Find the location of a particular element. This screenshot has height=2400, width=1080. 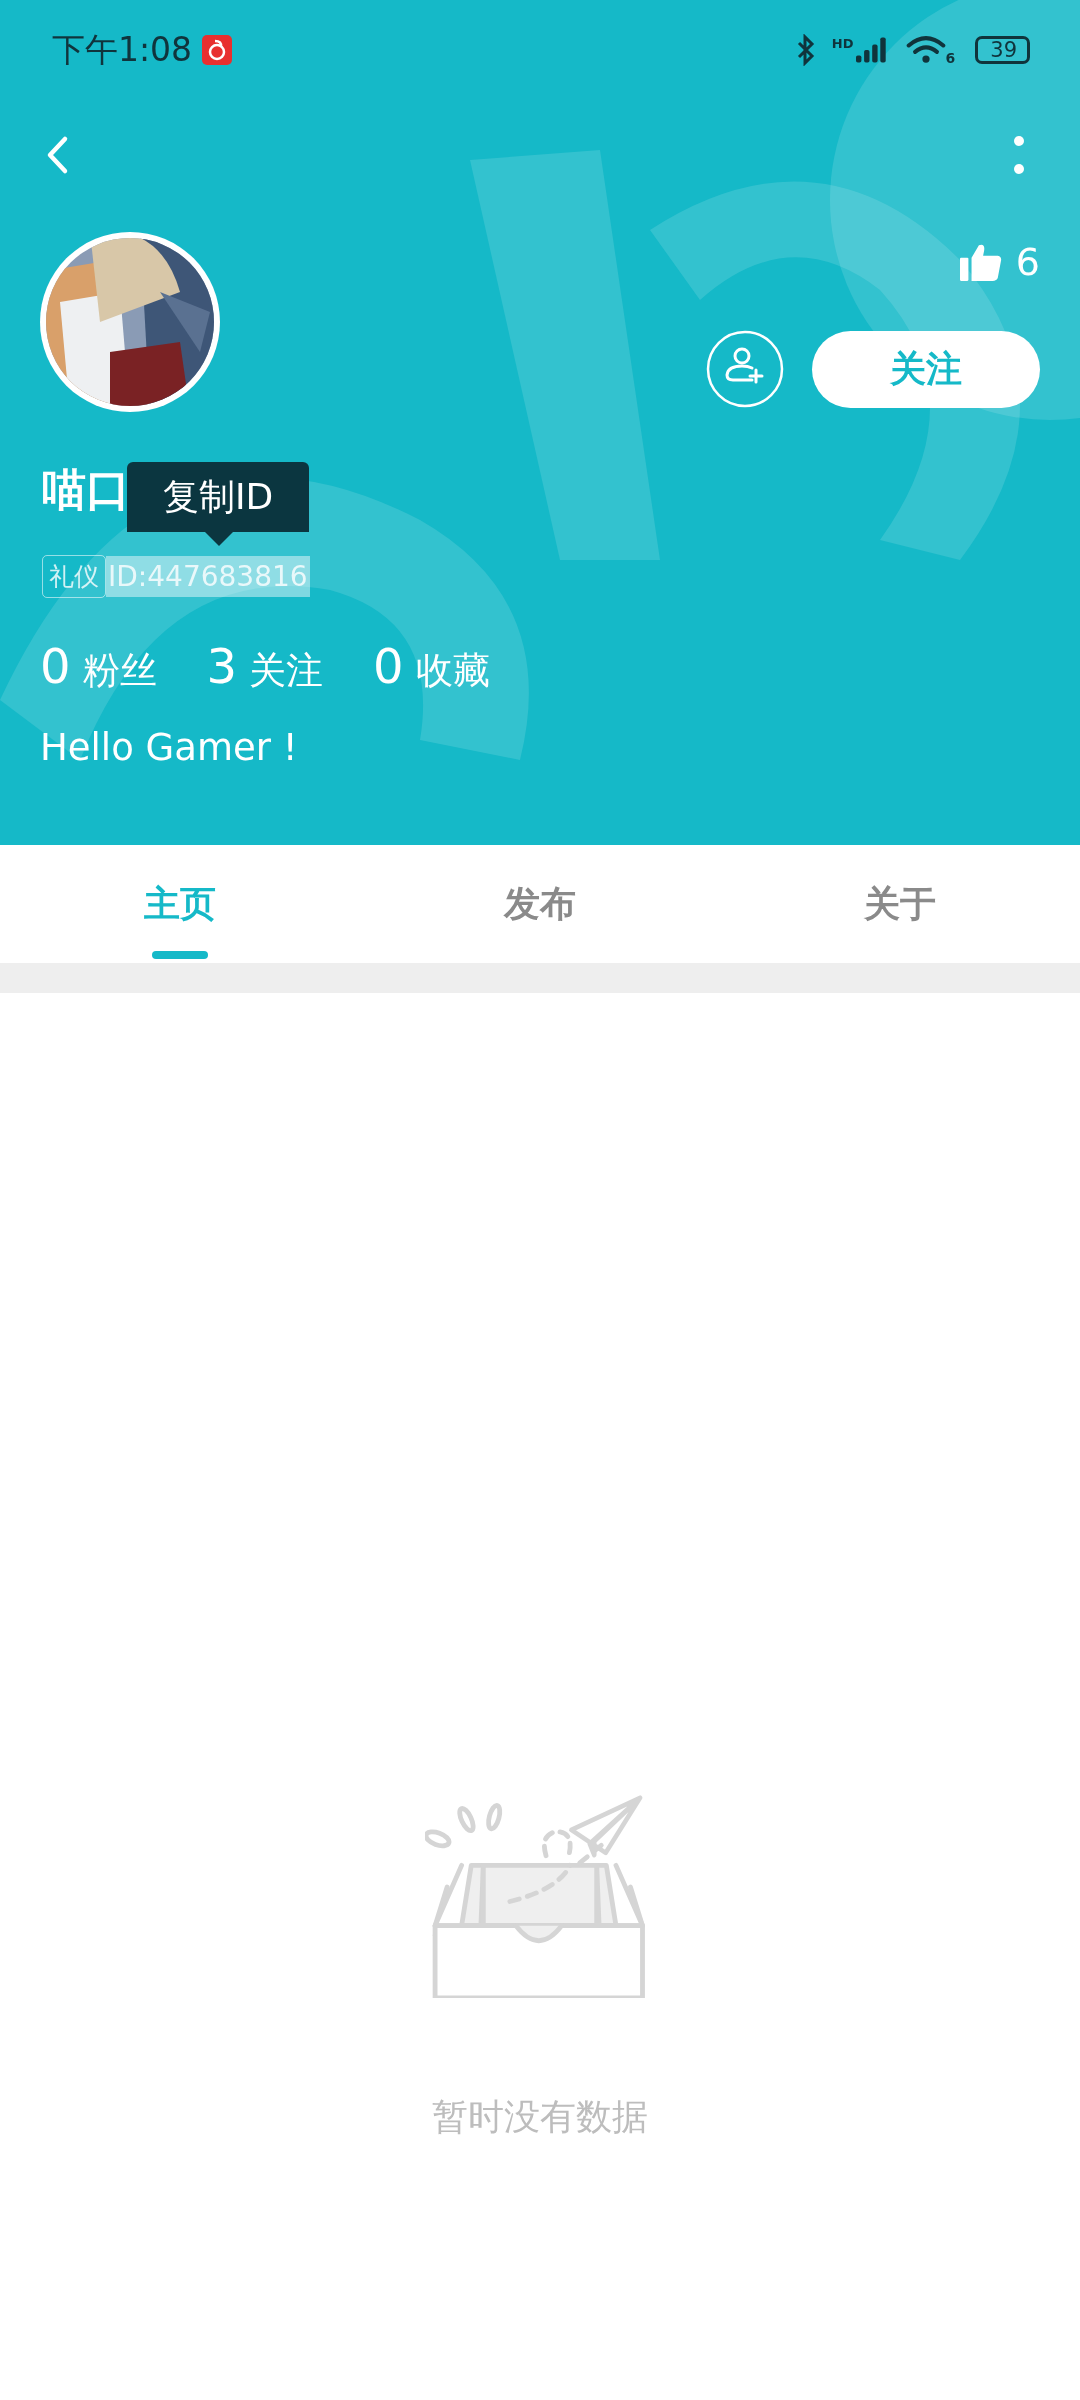

stat-label: 收藏 is located at coordinates (452, 671).